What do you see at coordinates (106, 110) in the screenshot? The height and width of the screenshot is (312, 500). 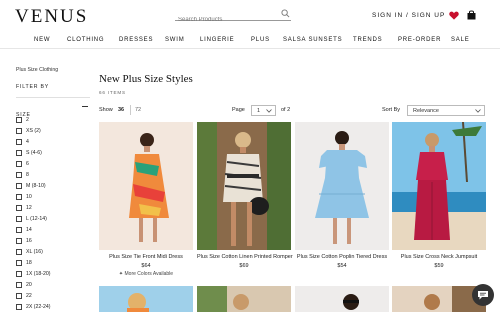 I see `show-label: Show` at bounding box center [106, 110].